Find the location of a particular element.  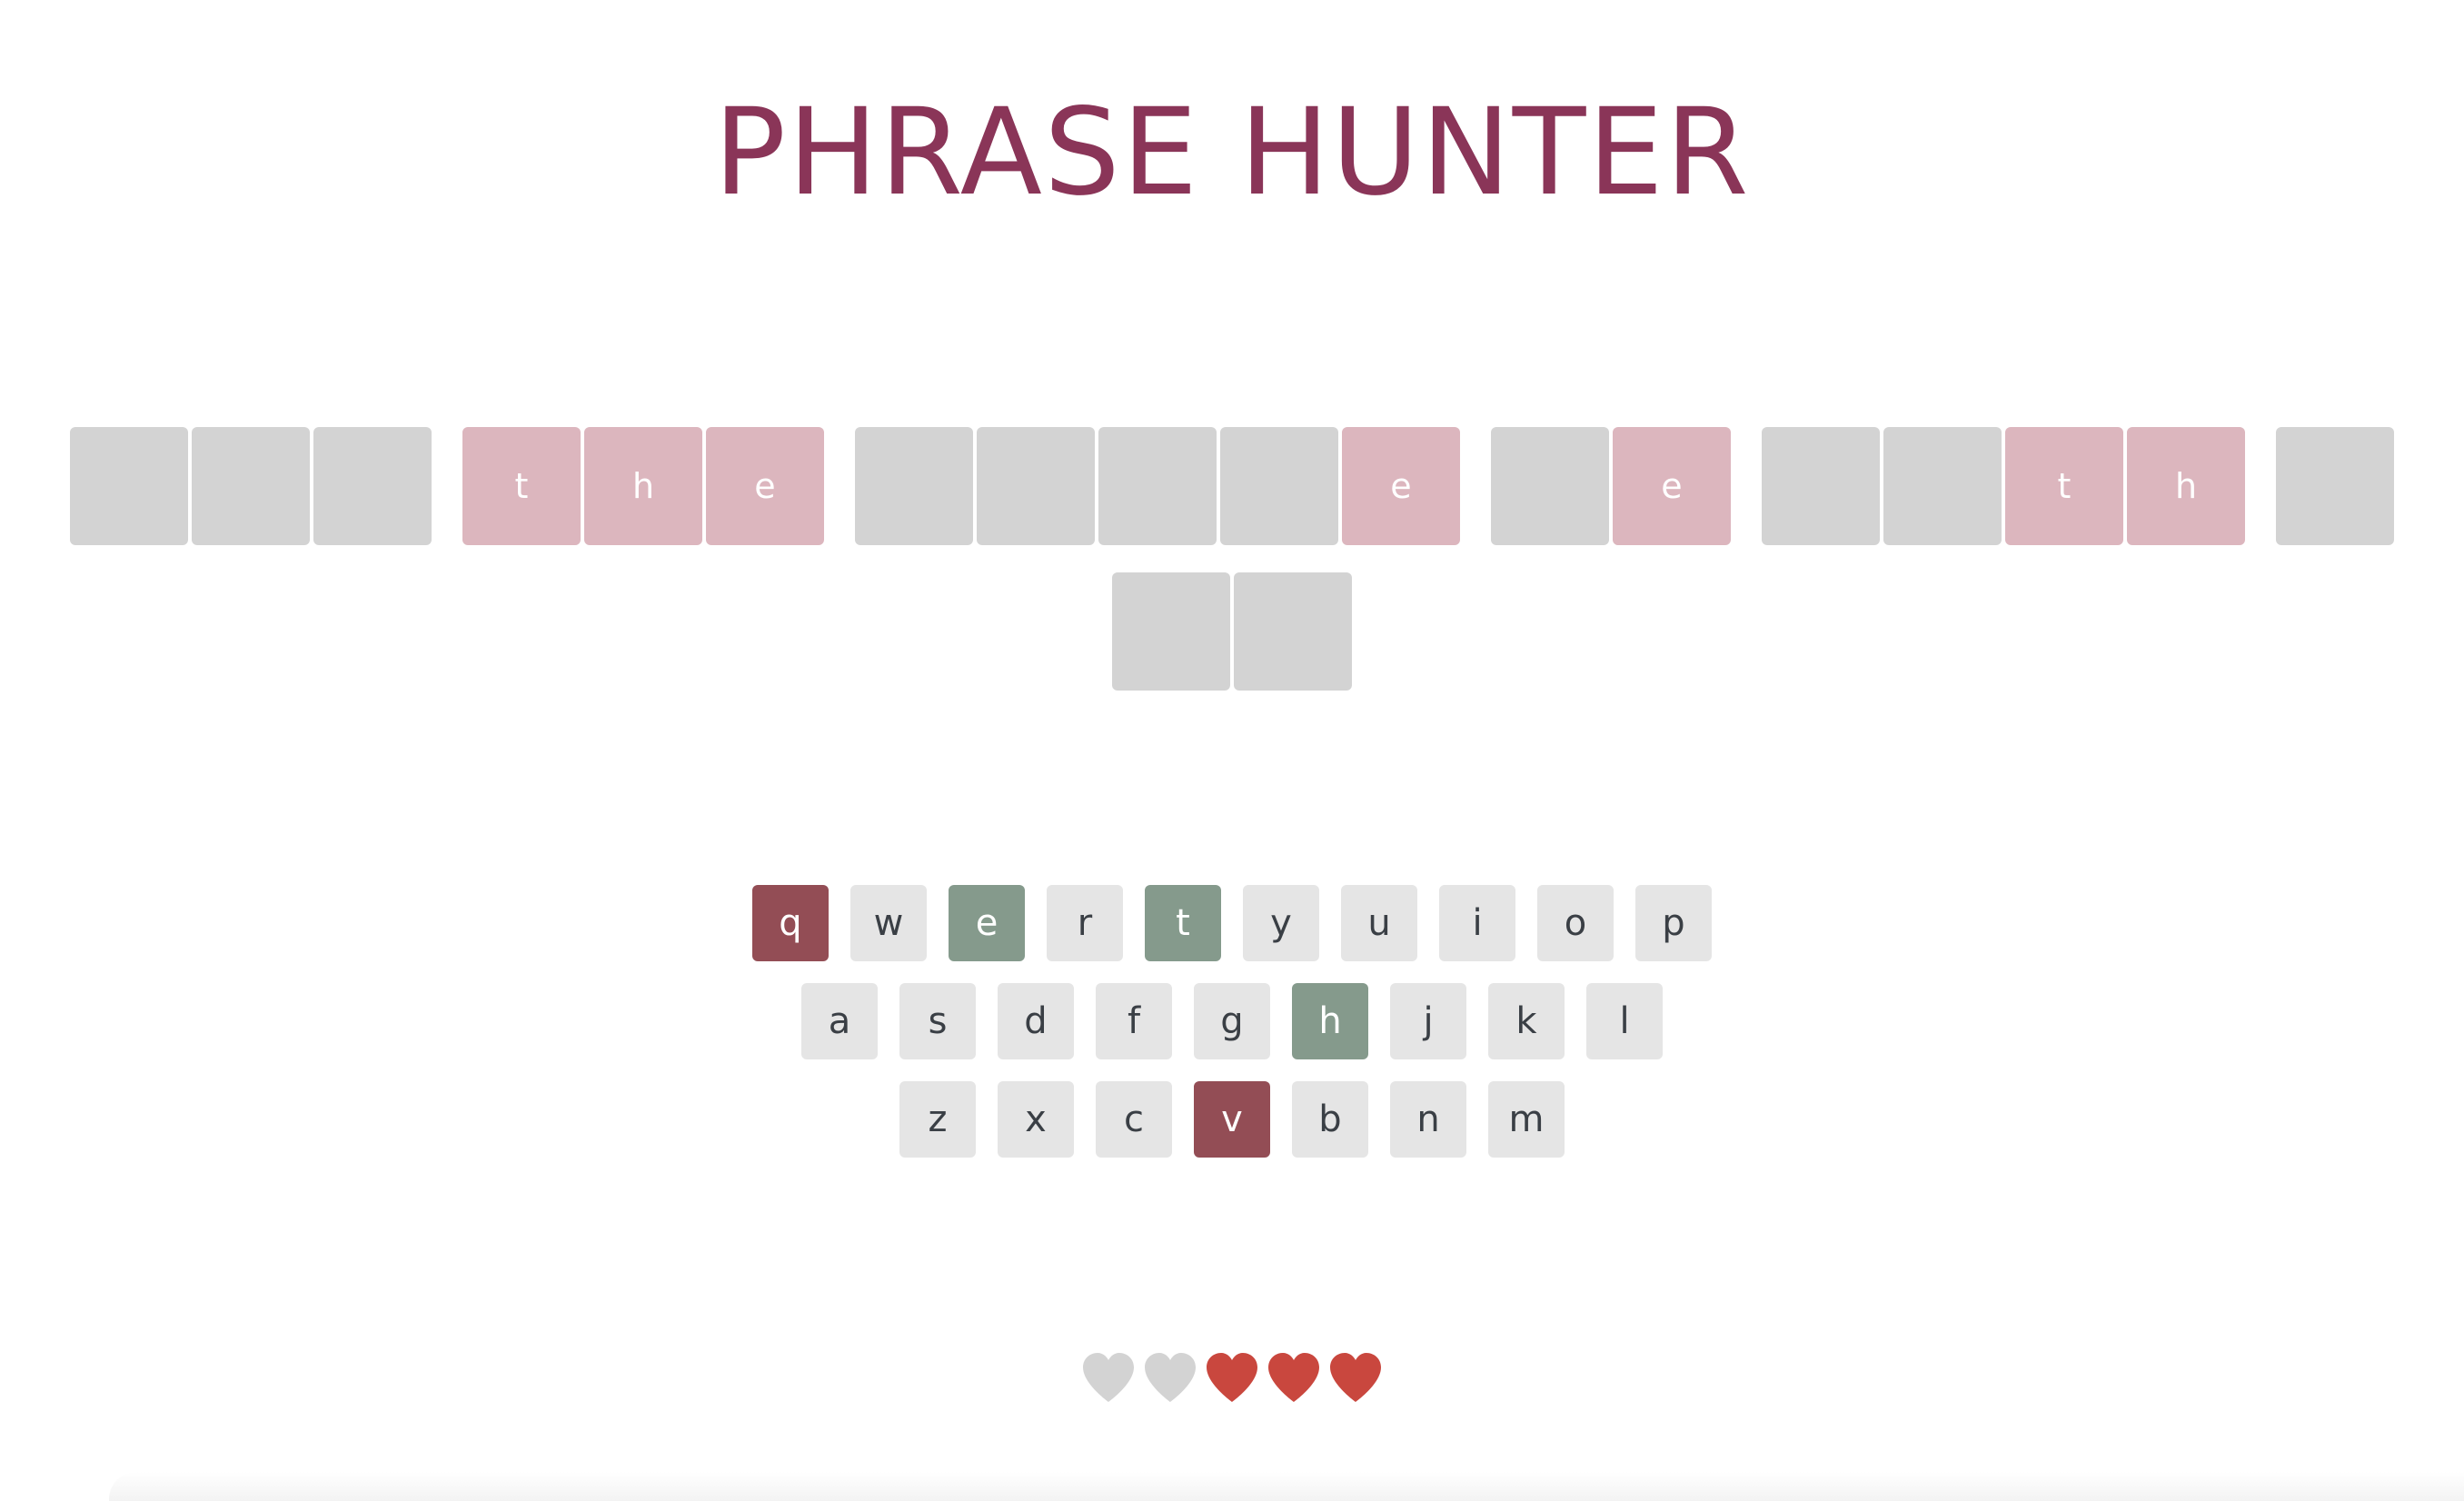

key-y: y is located at coordinates (1281, 923).